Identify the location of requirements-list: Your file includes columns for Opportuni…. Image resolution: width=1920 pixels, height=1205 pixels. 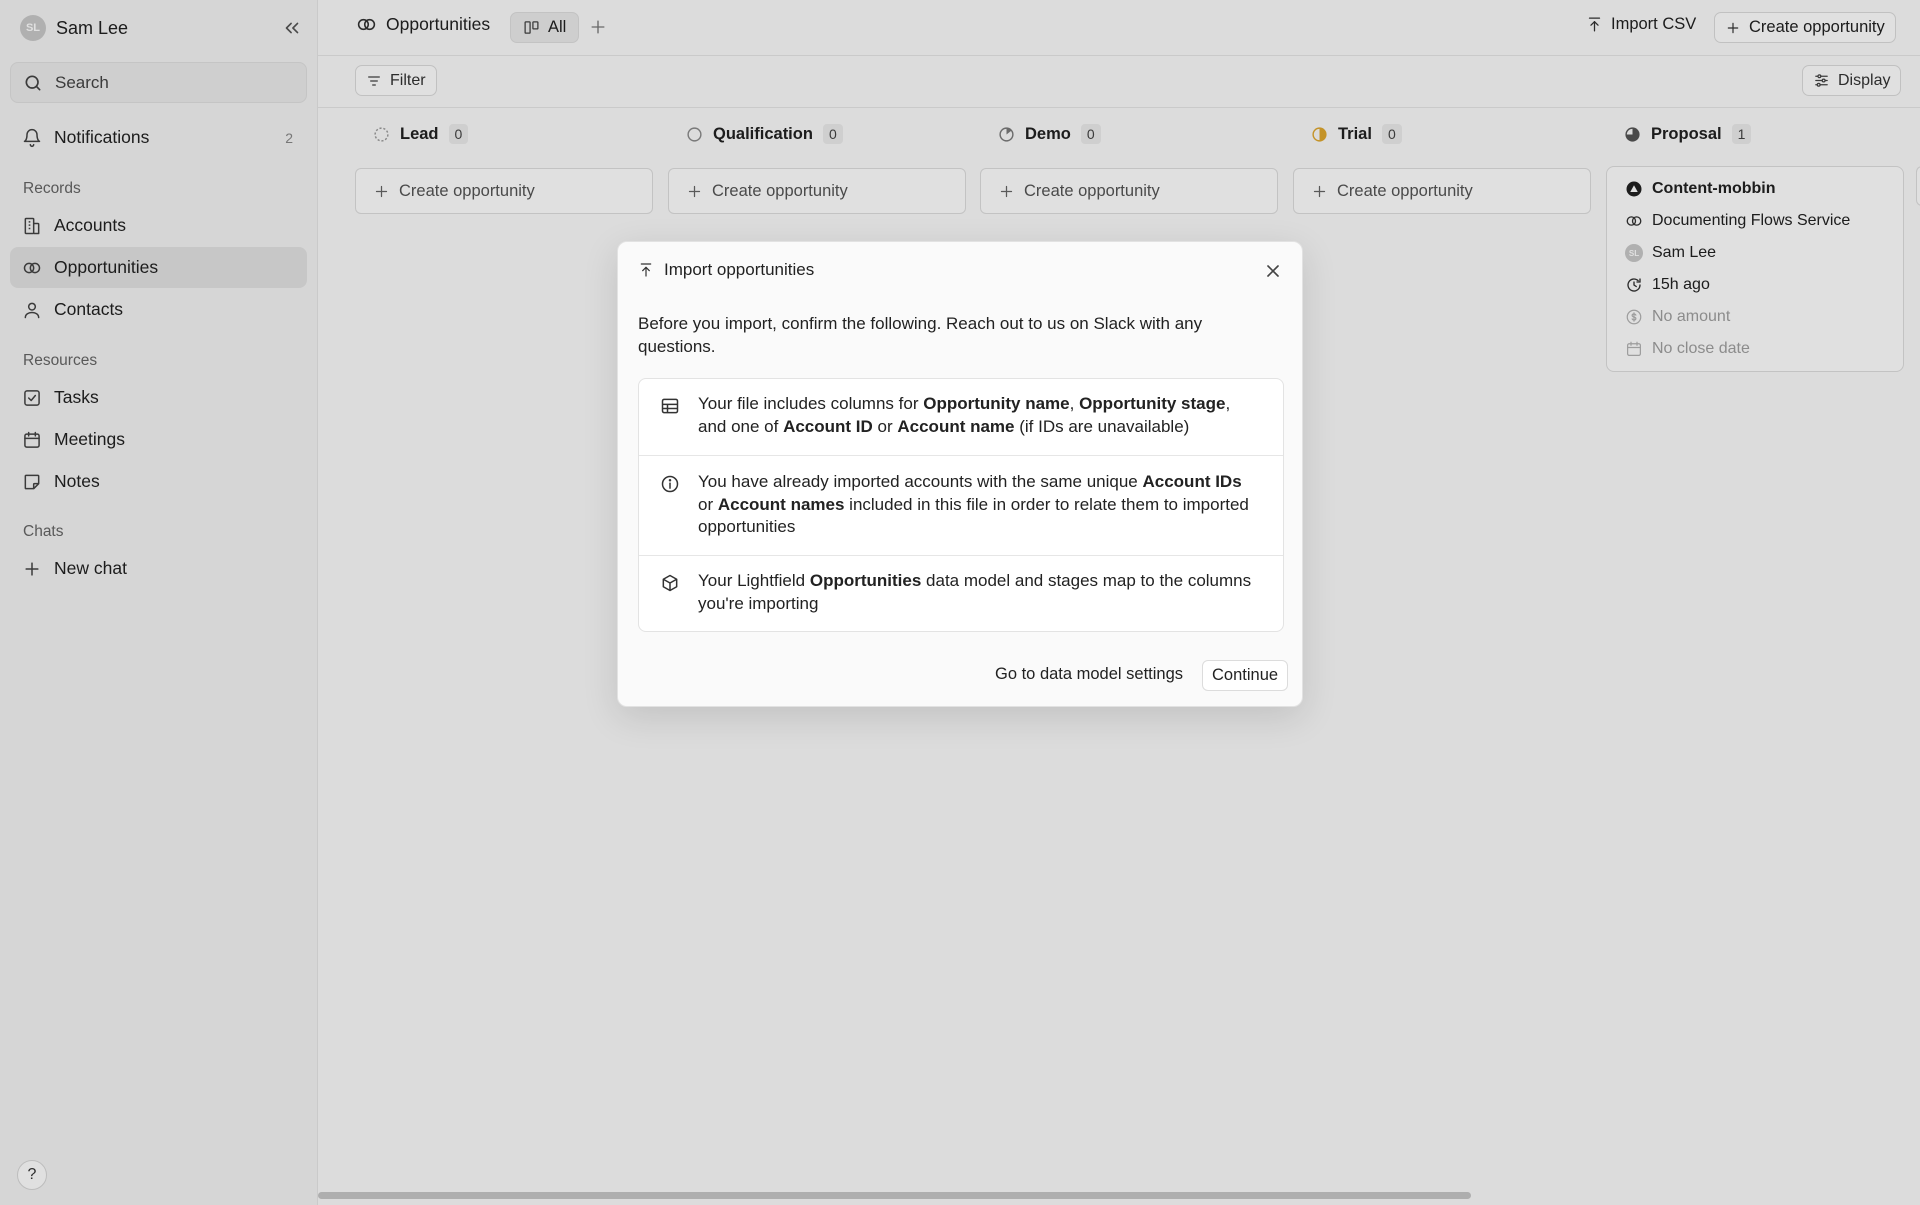
(961, 505).